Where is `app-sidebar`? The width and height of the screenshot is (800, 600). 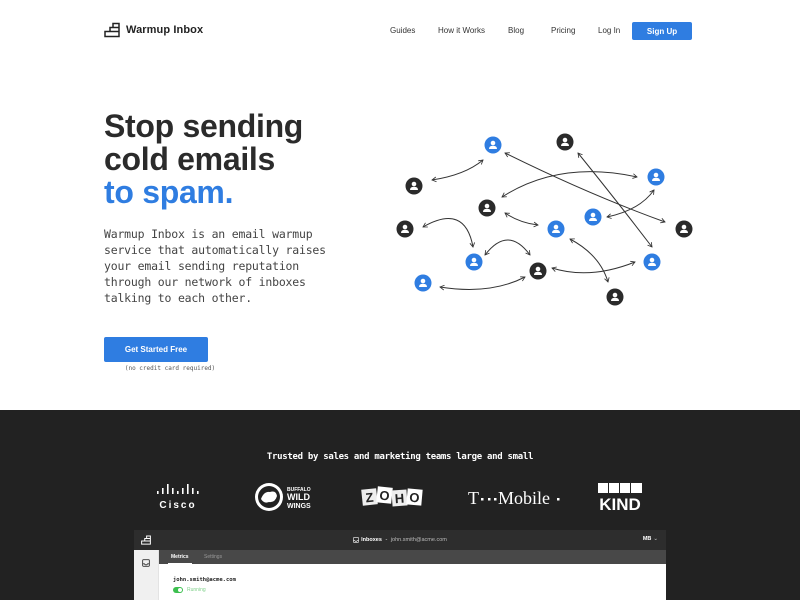 app-sidebar is located at coordinates (146, 575).